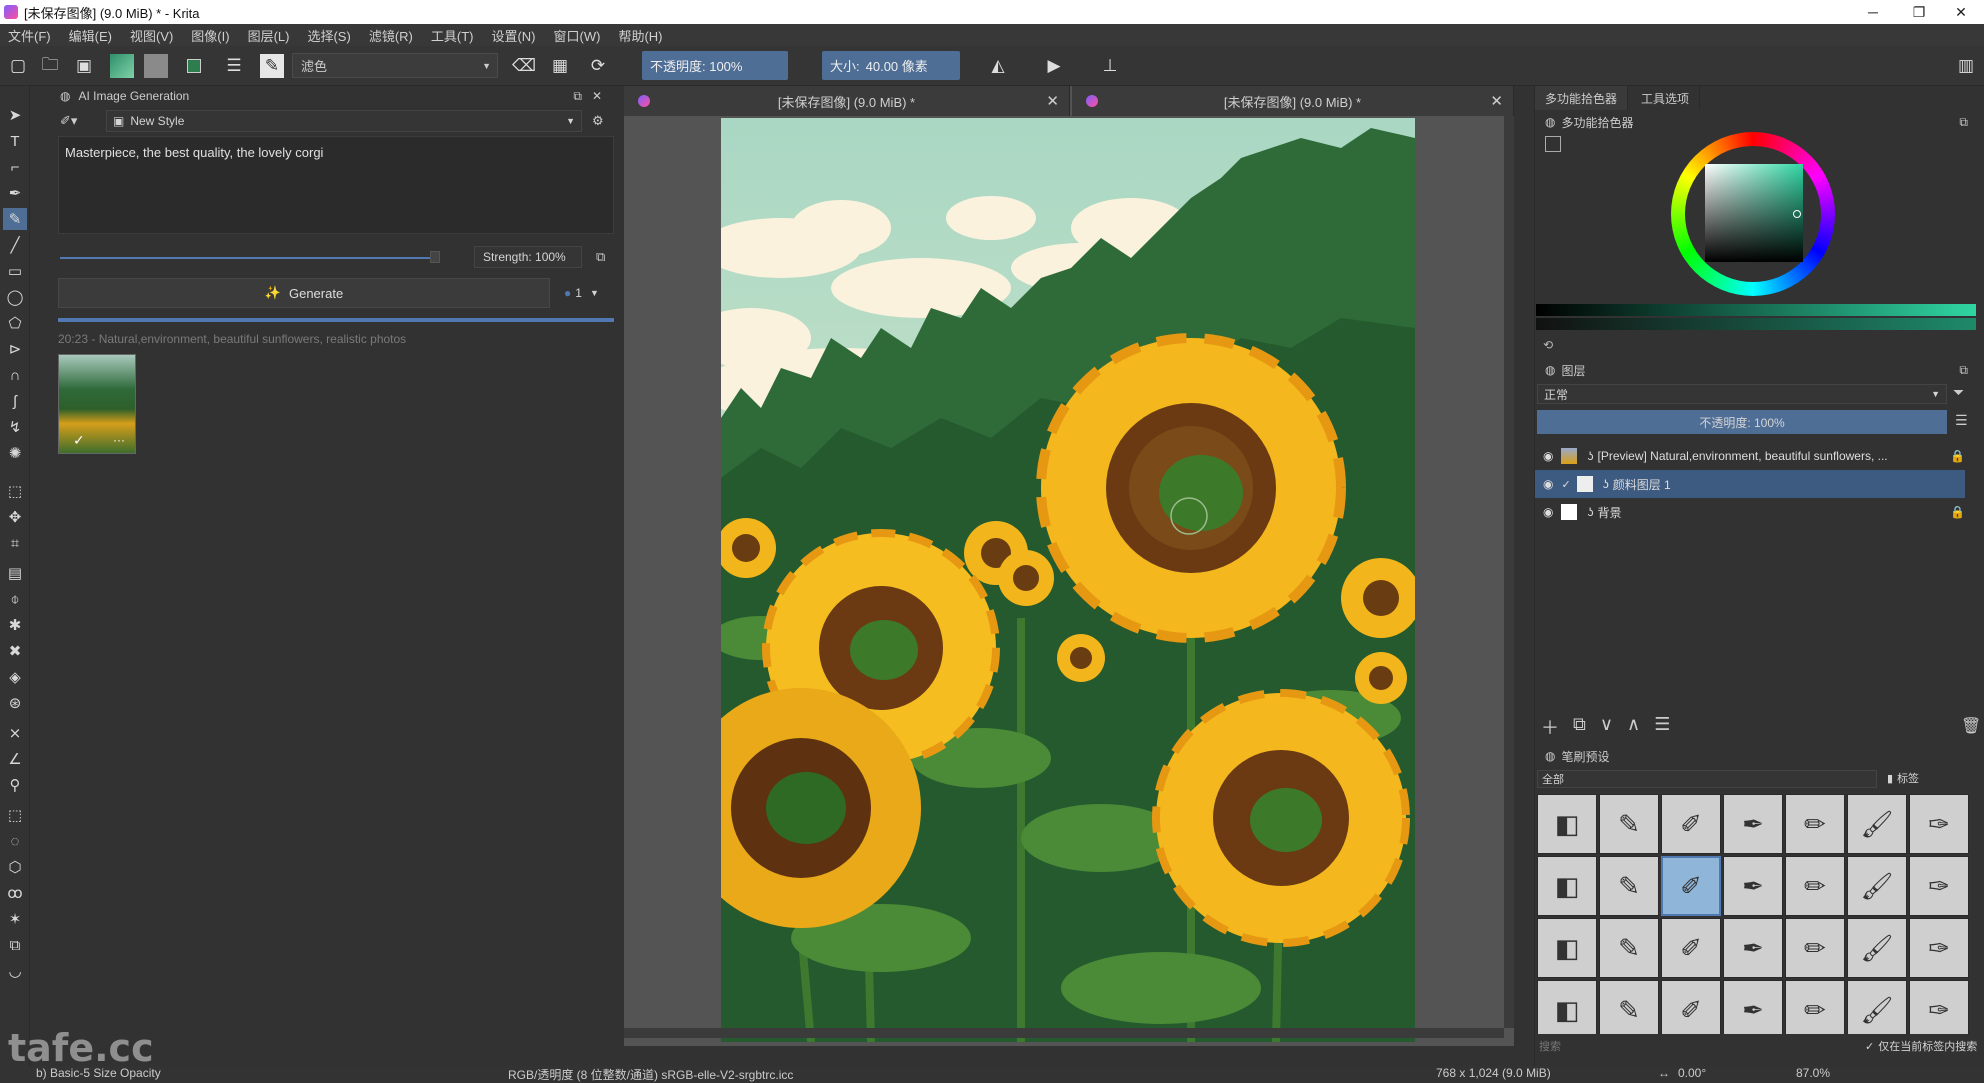  Describe the element at coordinates (15, 401) in the screenshot. I see `freehand-path-icon: ʃ` at that location.